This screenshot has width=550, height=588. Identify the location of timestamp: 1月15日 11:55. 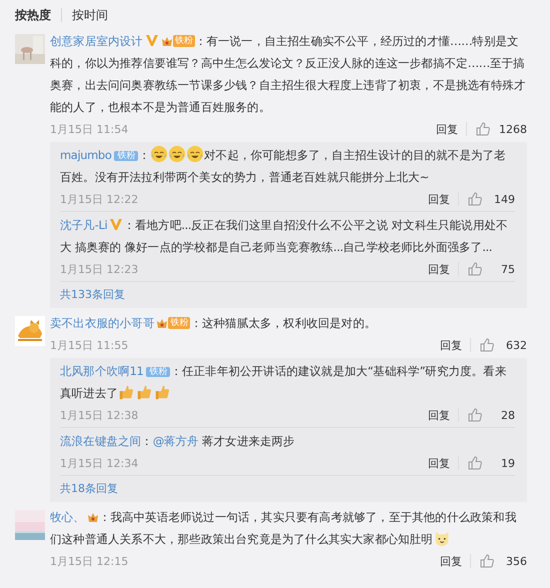
(89, 345).